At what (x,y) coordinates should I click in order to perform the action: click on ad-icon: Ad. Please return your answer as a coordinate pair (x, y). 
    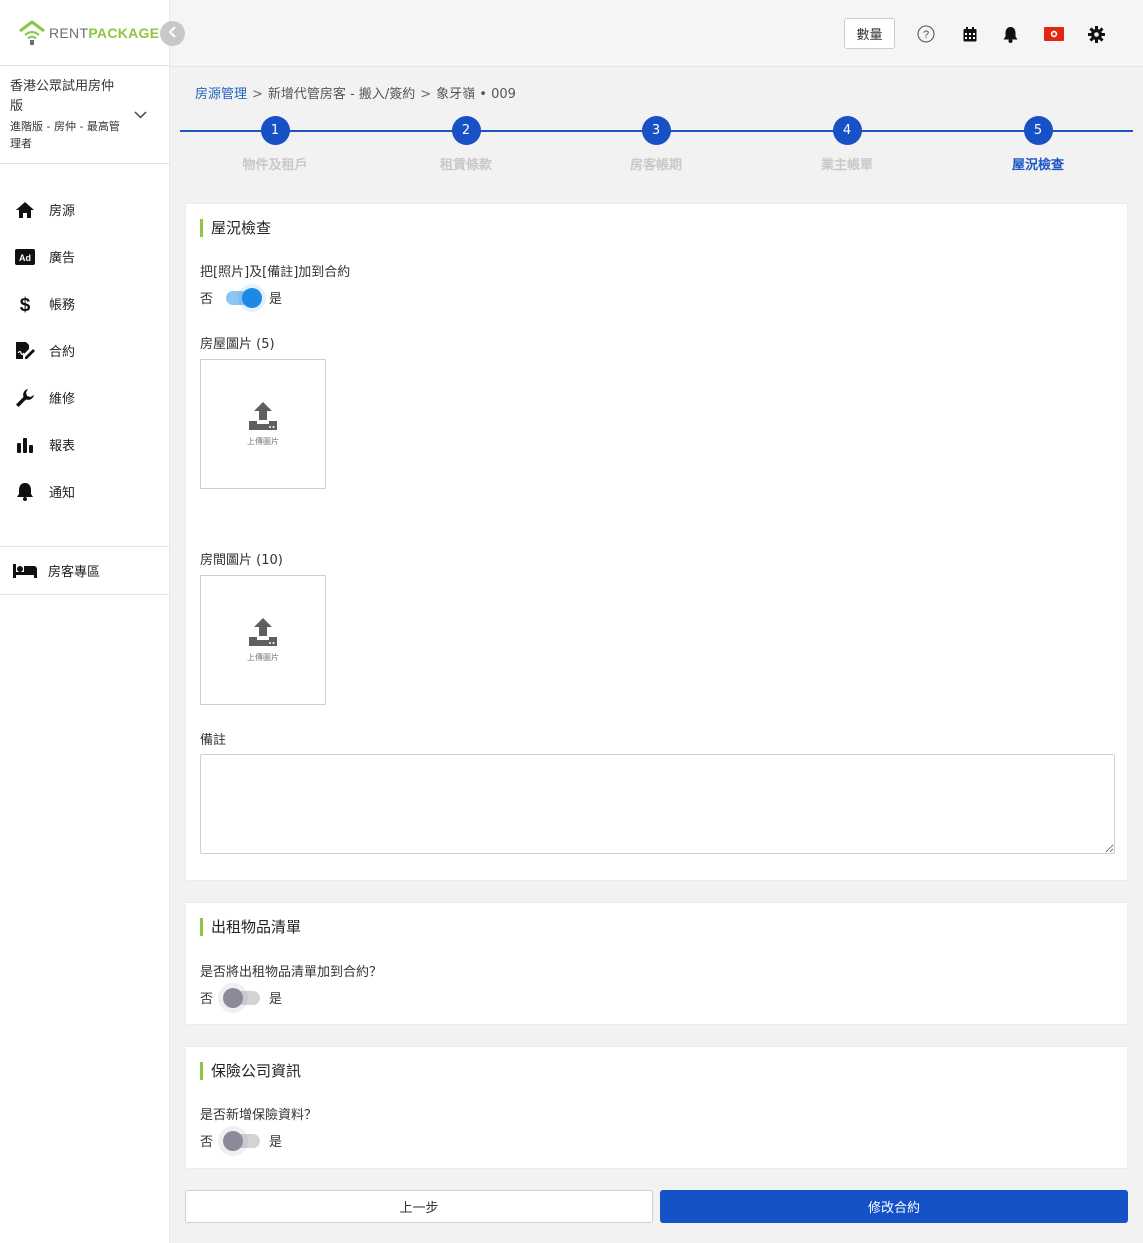
    Looking at the image, I should click on (25, 257).